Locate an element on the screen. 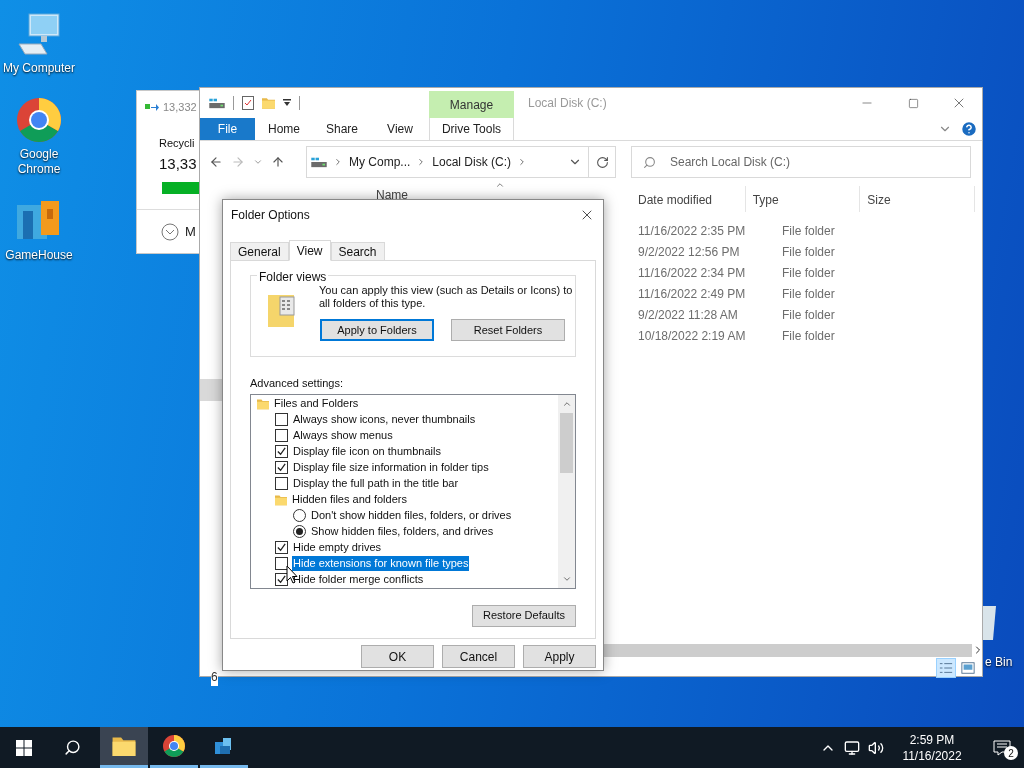  help-icon is located at coordinates (969, 129).